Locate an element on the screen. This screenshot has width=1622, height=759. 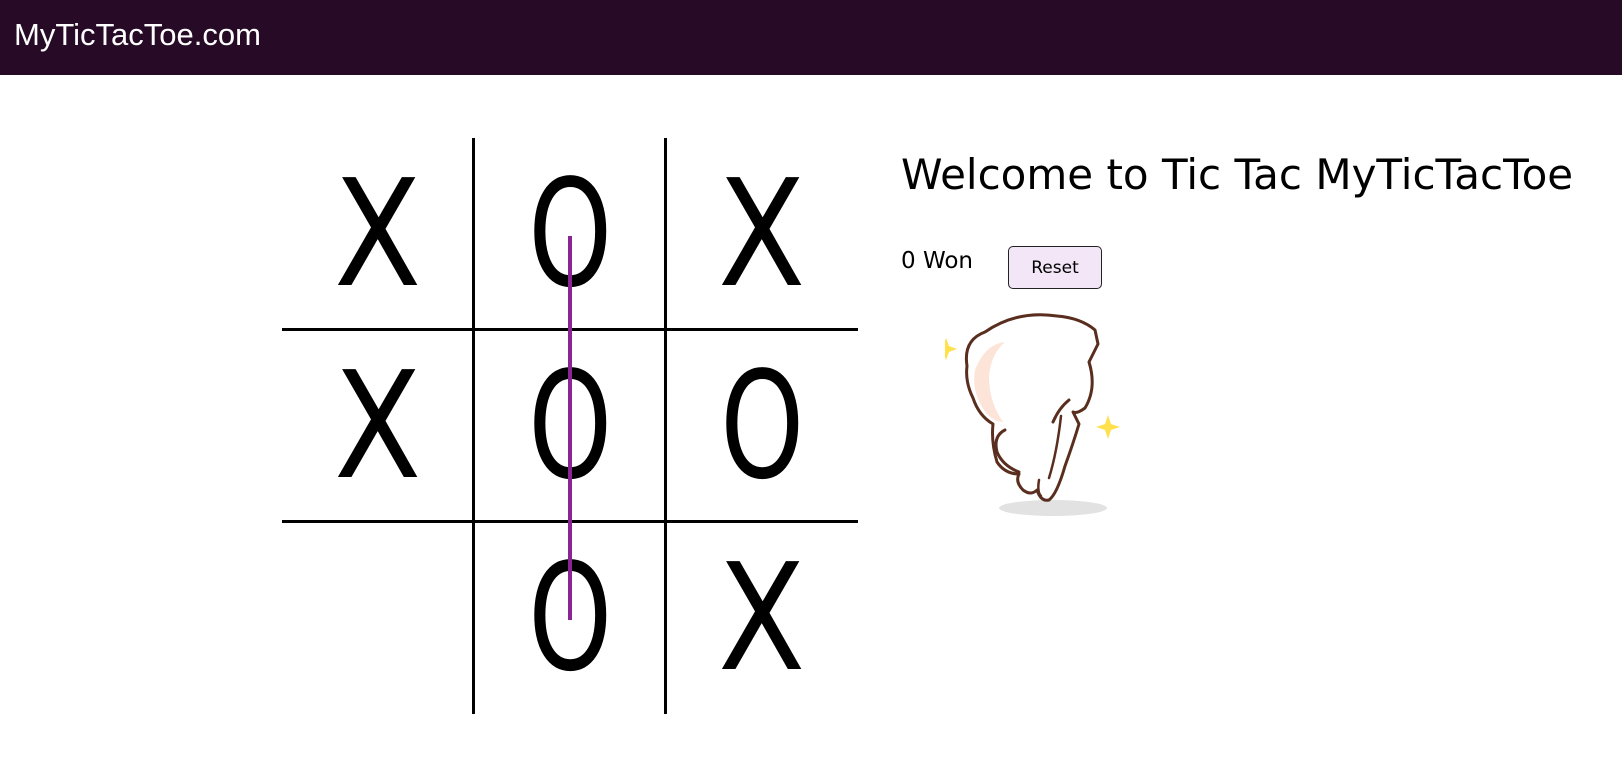
board-cell-3: X is located at coordinates (762, 234).